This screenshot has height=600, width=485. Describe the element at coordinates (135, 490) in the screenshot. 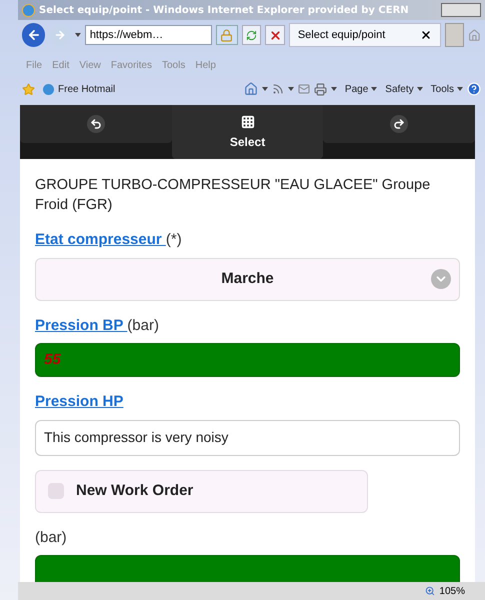

I see `checkbox-label: New Work Order` at that location.